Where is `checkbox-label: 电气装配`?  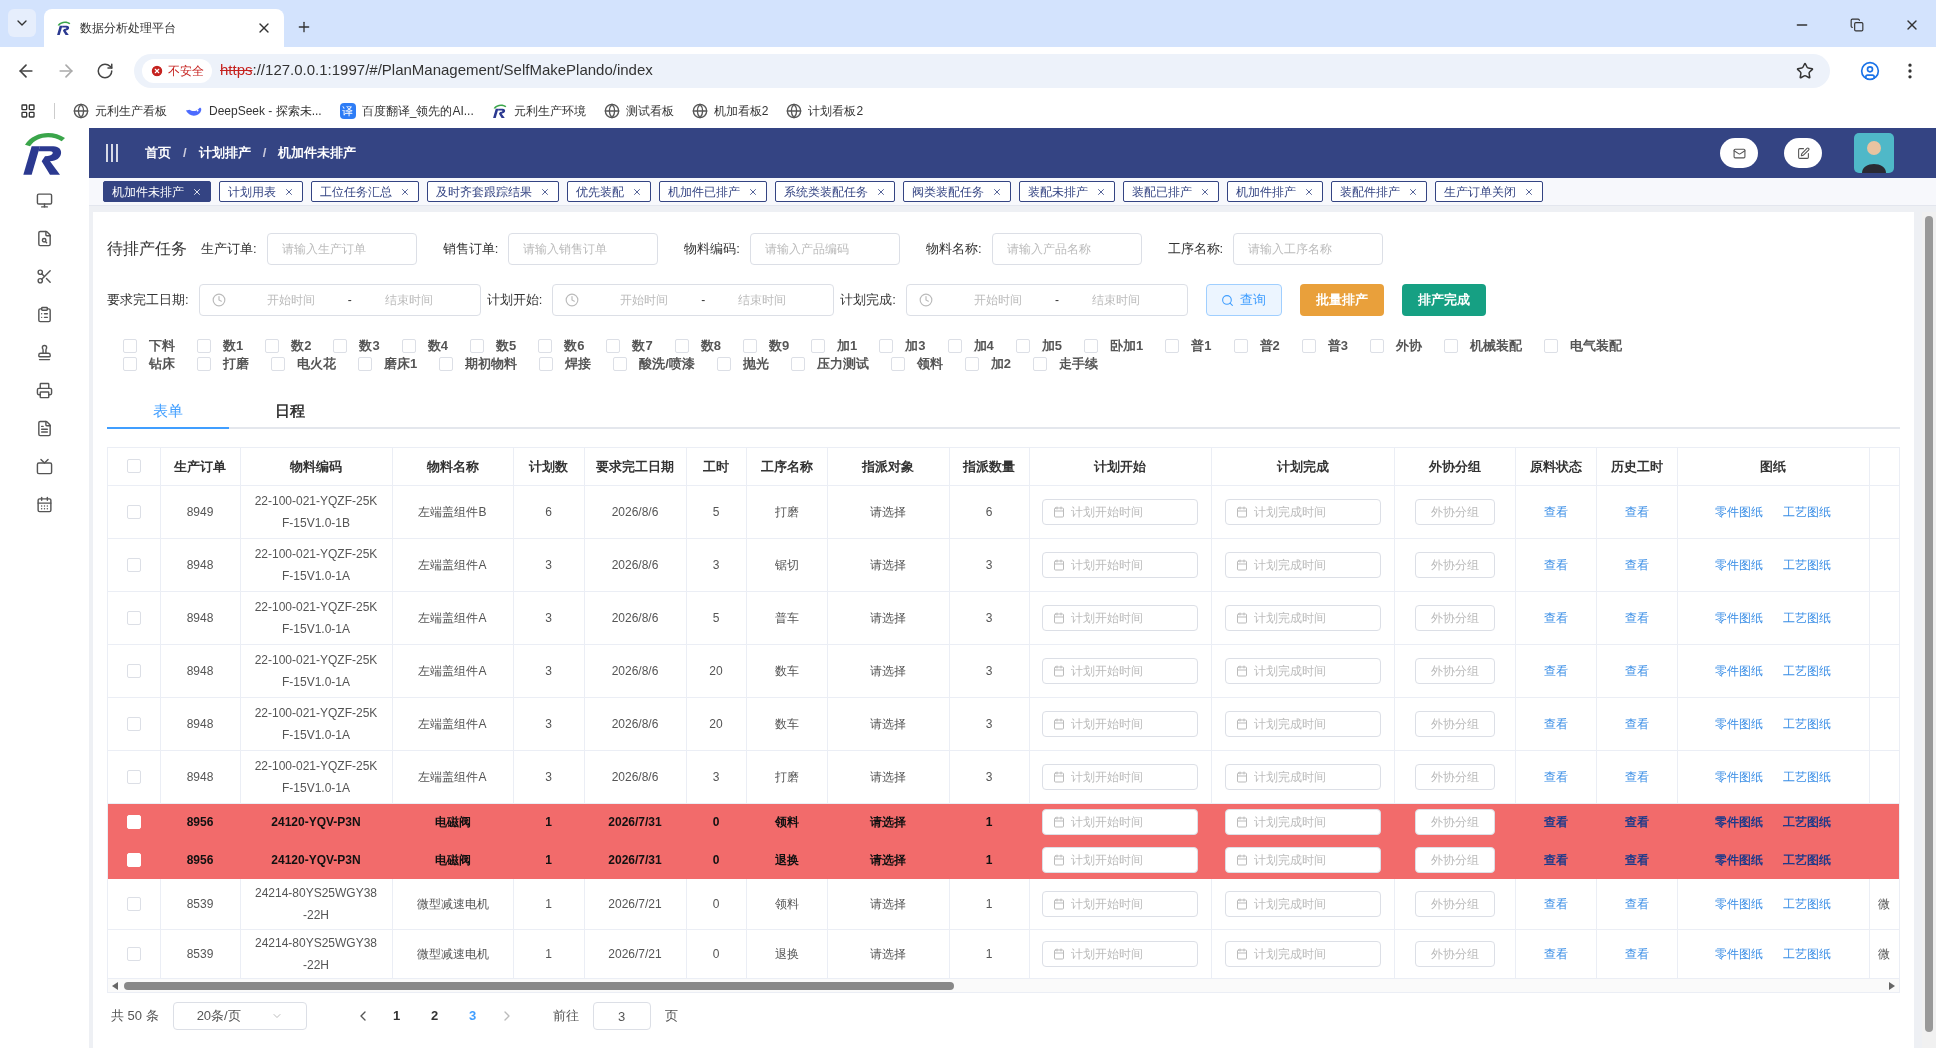
checkbox-label: 电气装配 is located at coordinates (1596, 346).